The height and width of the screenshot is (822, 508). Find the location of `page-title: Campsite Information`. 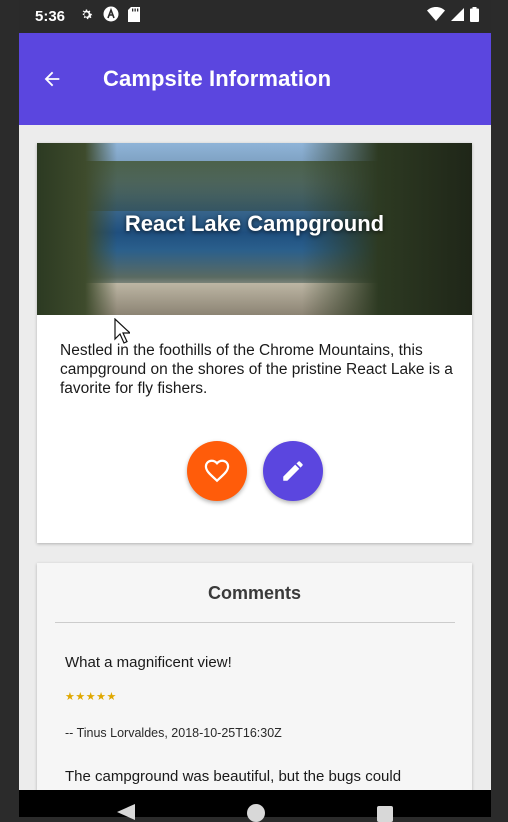

page-title: Campsite Information is located at coordinates (217, 78).